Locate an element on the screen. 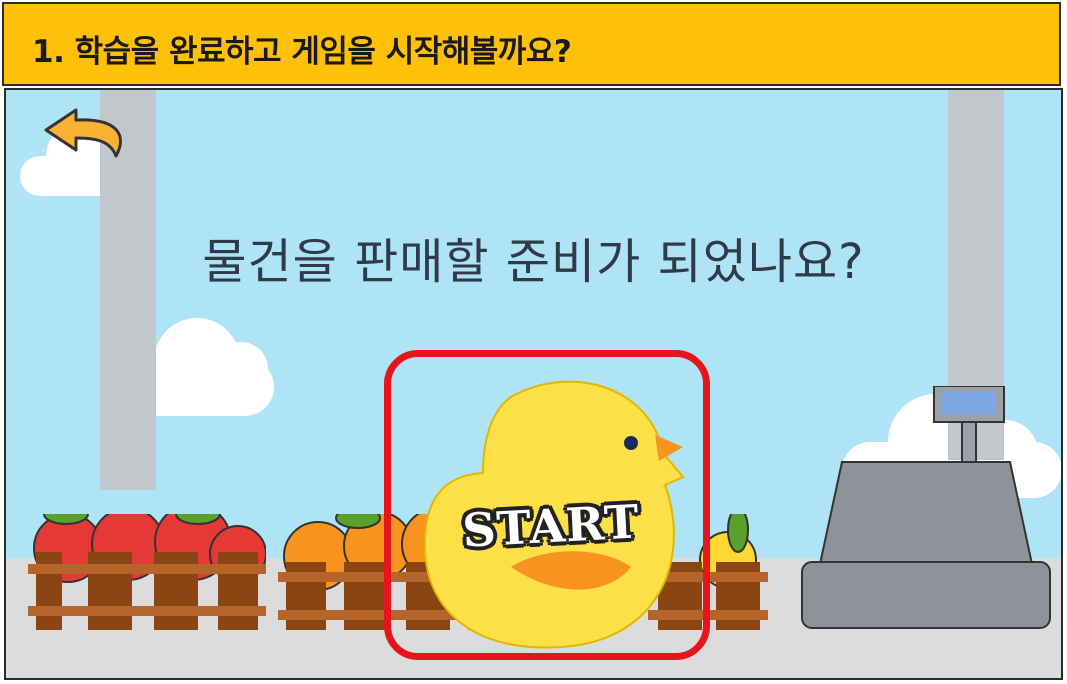 Image resolution: width=1067 pixels, height=684 pixels. start-label: START is located at coordinates (551, 526).